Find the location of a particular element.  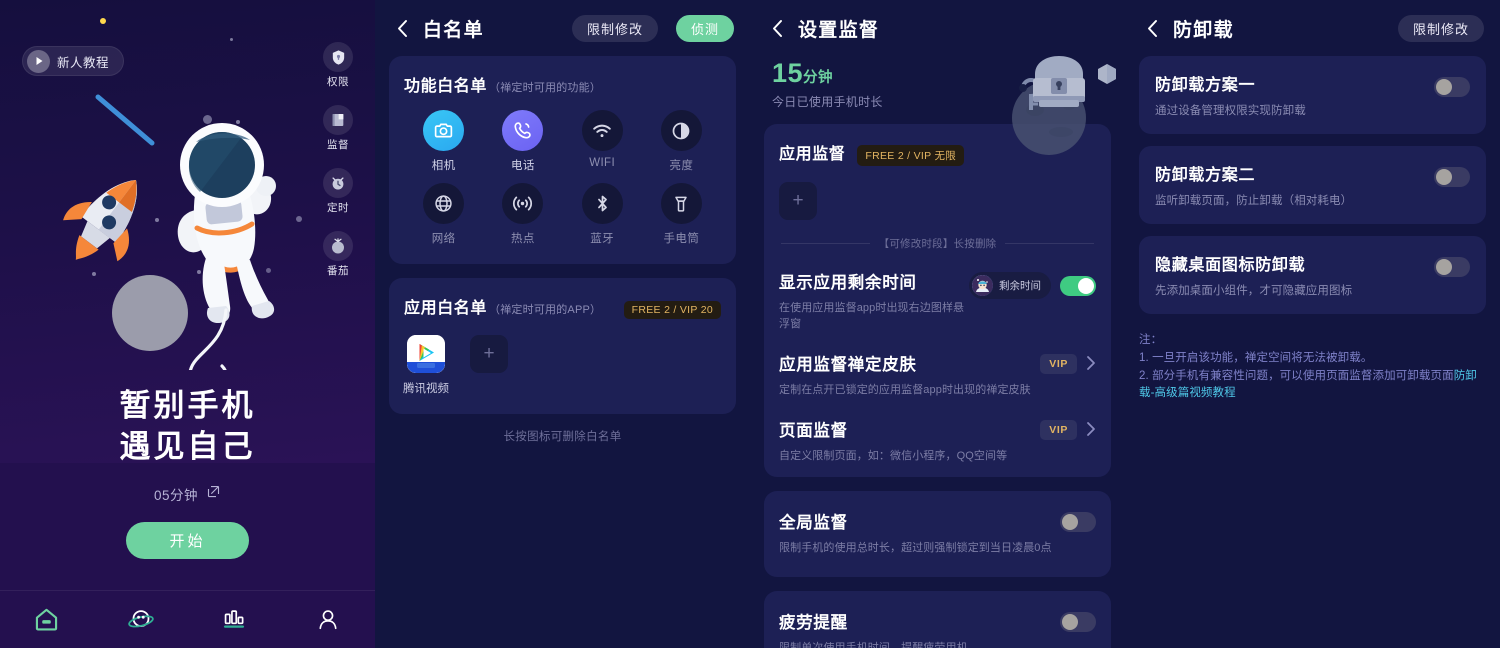

locked-moon-icon is located at coordinates (1064, 105).